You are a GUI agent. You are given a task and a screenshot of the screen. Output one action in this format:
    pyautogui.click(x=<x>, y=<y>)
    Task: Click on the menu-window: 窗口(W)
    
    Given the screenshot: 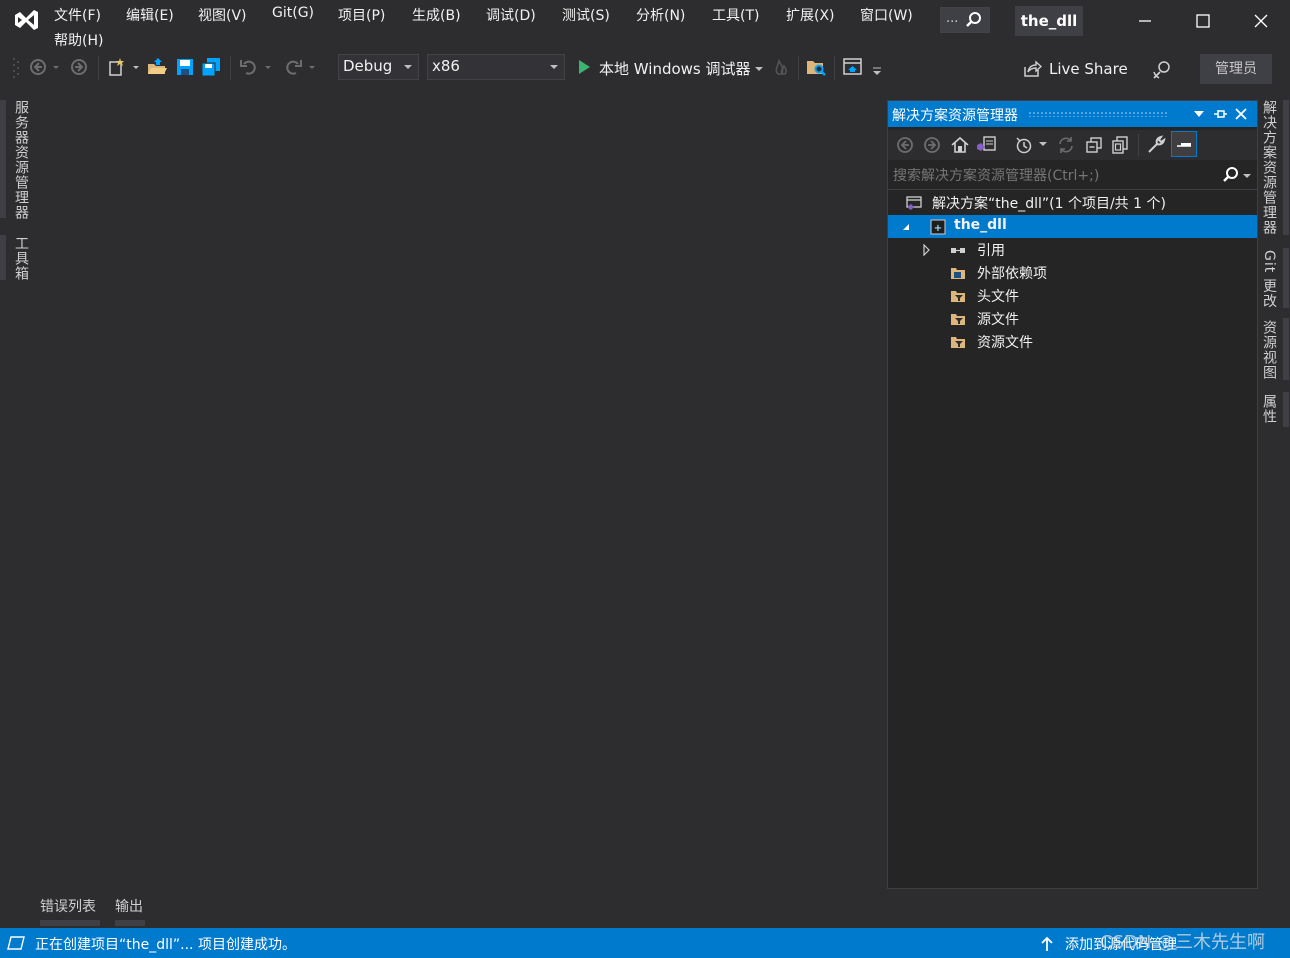 What is the action you would take?
    pyautogui.click(x=886, y=15)
    